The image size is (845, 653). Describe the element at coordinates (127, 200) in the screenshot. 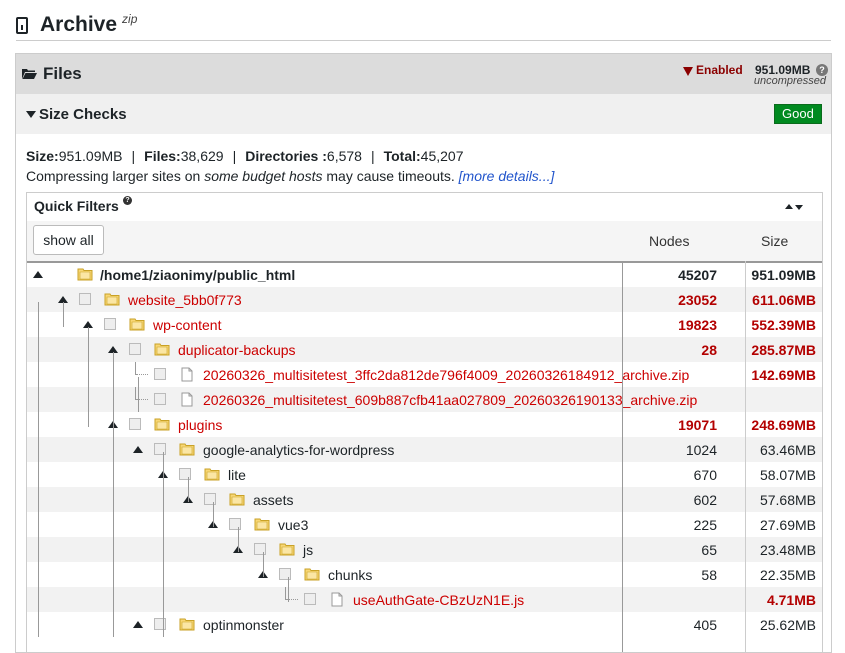

I see `help-icon: ?` at that location.